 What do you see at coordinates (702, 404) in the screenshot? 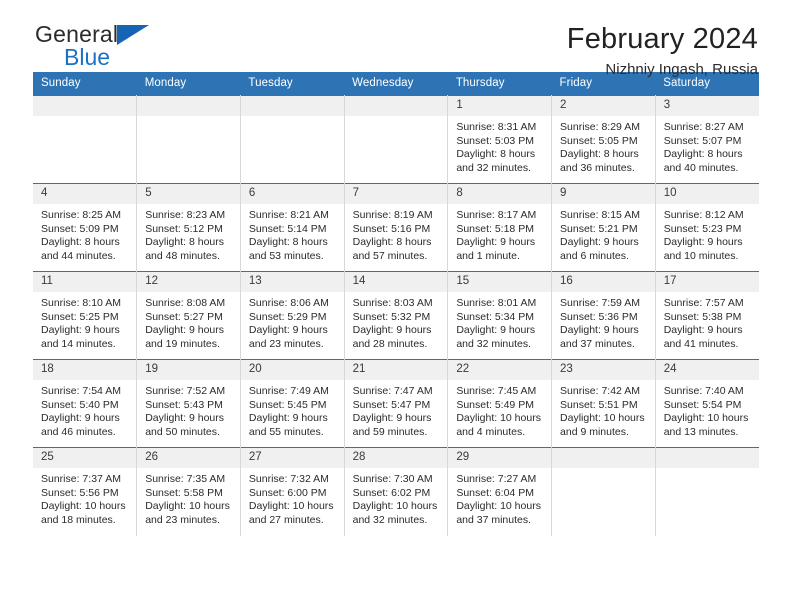
I see `sunset-text: Sunset: 5:54 PM` at bounding box center [702, 404].